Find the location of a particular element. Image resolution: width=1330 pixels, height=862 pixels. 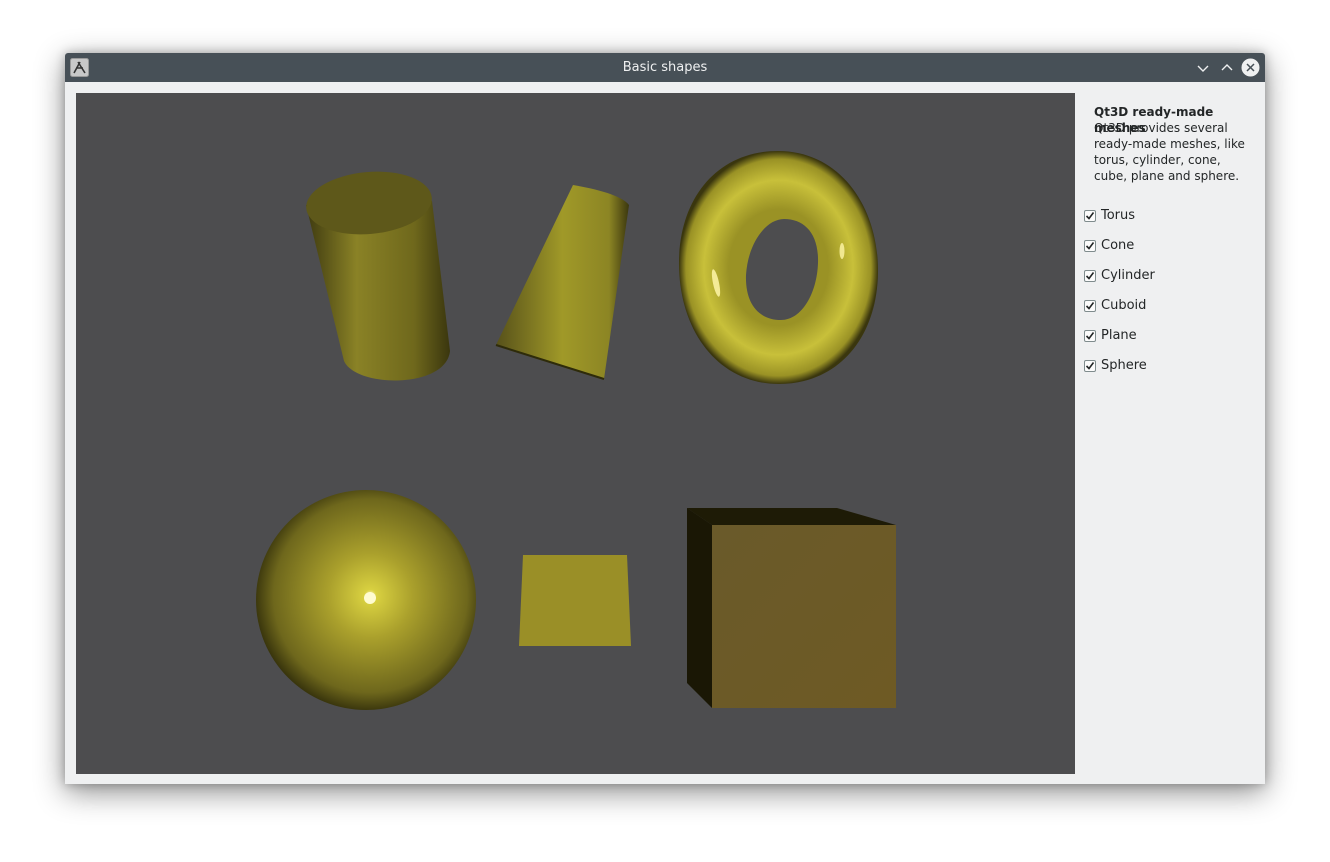

title-bar: Basic shapes is located at coordinates (665, 67).